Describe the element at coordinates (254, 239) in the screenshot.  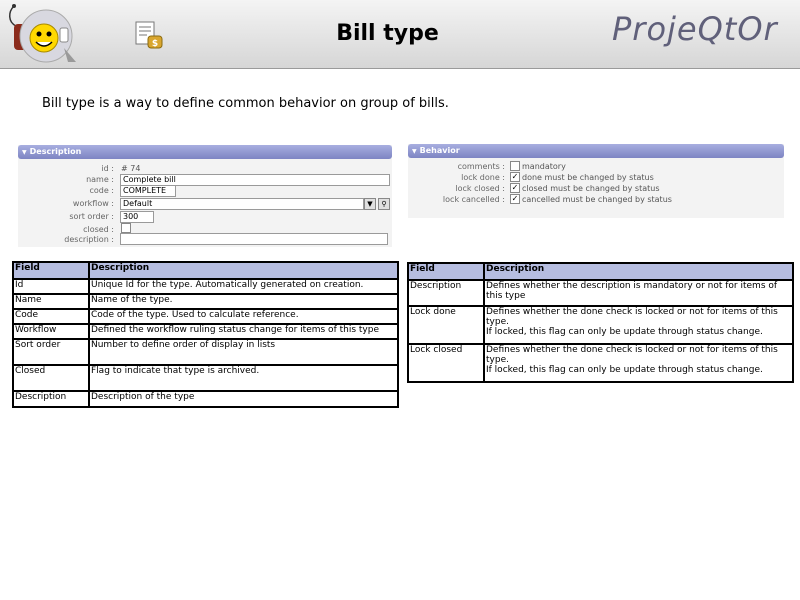
I see `description-field` at that location.